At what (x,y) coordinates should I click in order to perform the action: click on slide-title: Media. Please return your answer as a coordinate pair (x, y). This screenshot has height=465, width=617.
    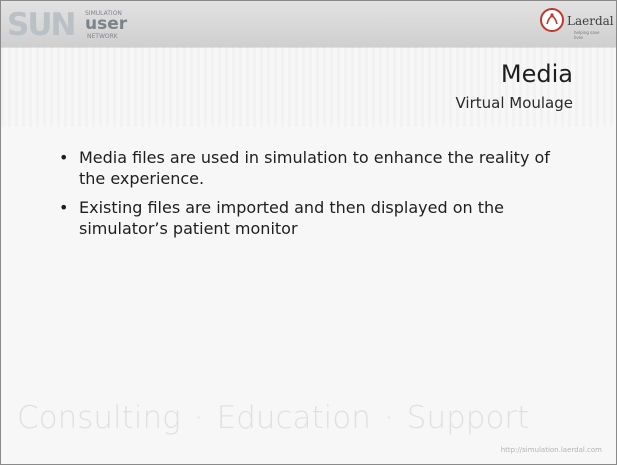
    Looking at the image, I should click on (536, 74).